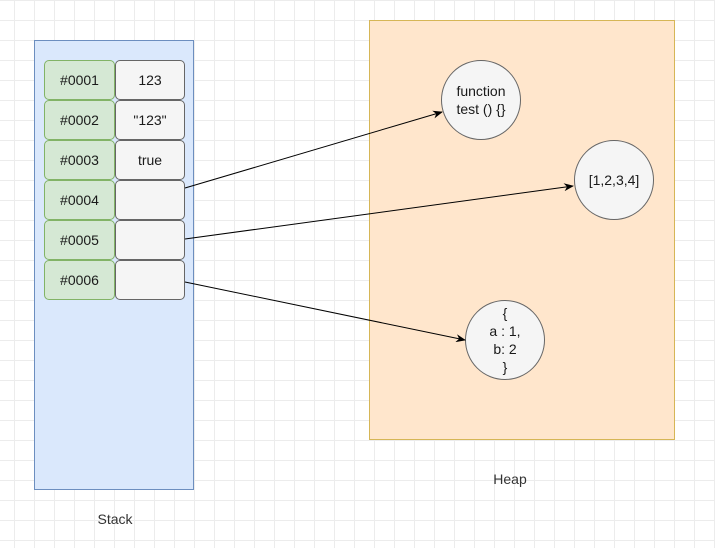  I want to click on reference-arrow-0004-to-function, so click(313, 149).